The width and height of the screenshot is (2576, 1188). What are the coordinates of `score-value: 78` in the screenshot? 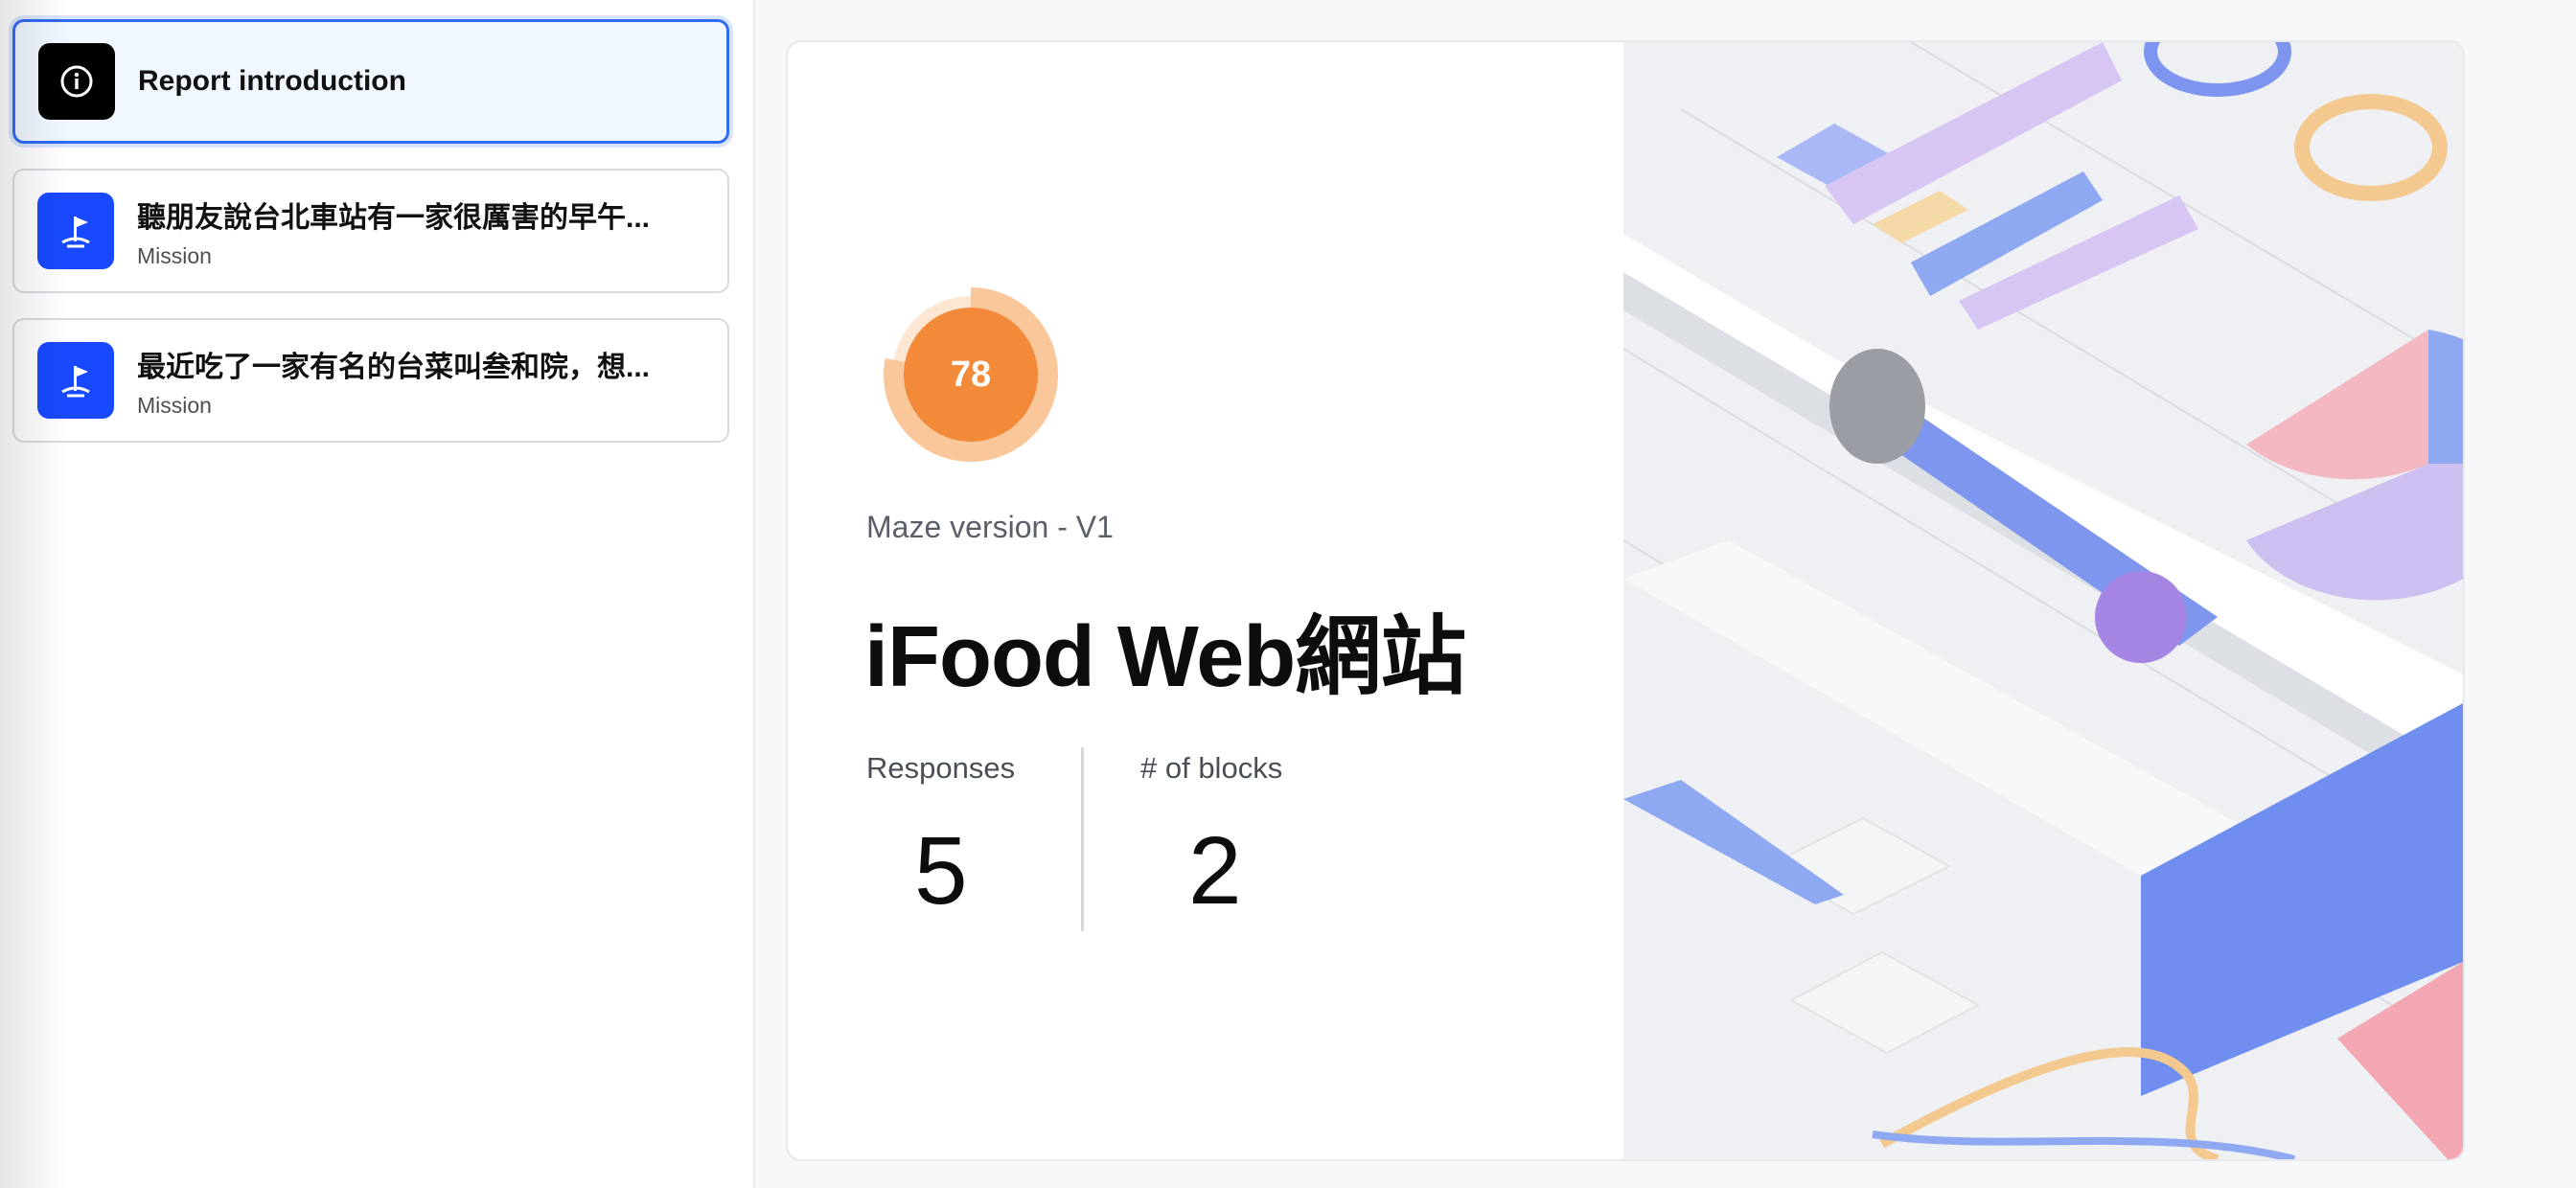 It's located at (971, 374).